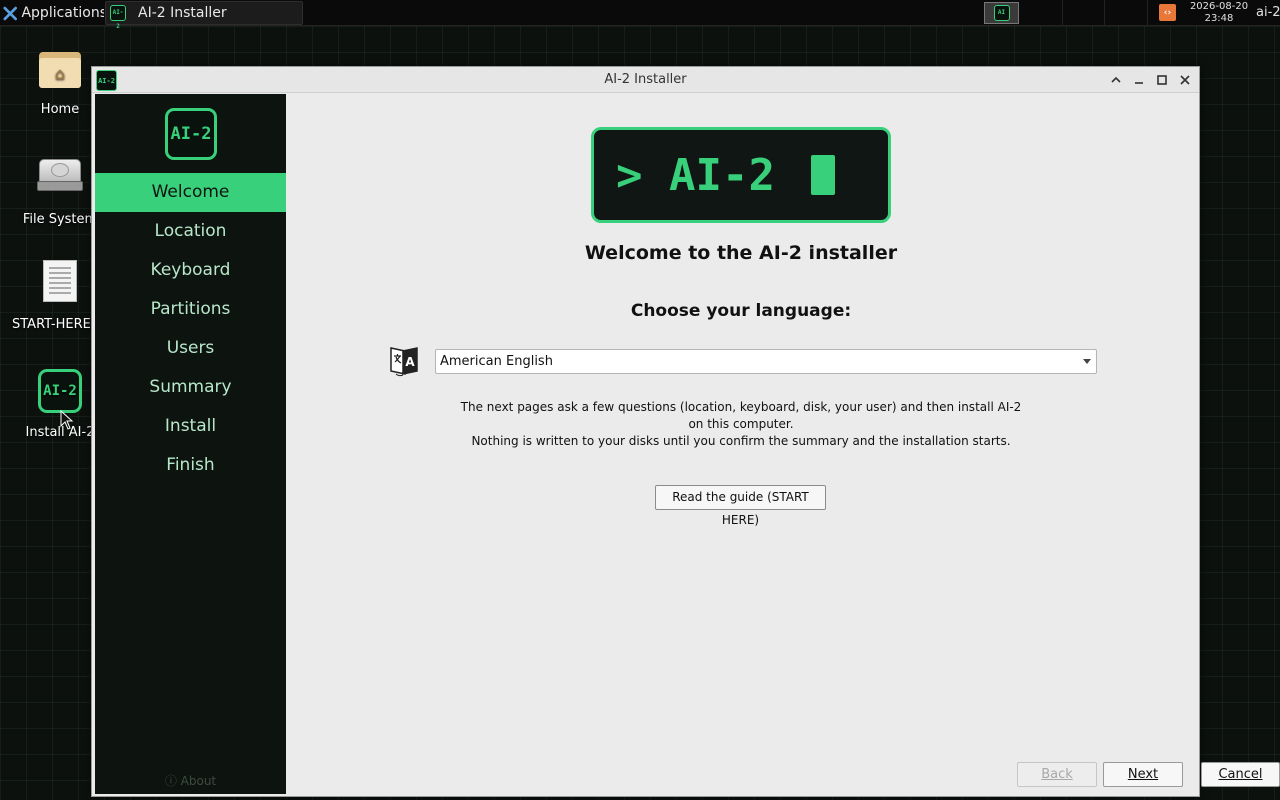 This screenshot has height=800, width=1280. What do you see at coordinates (190, 465) in the screenshot?
I see `step-finish: Finish` at bounding box center [190, 465].